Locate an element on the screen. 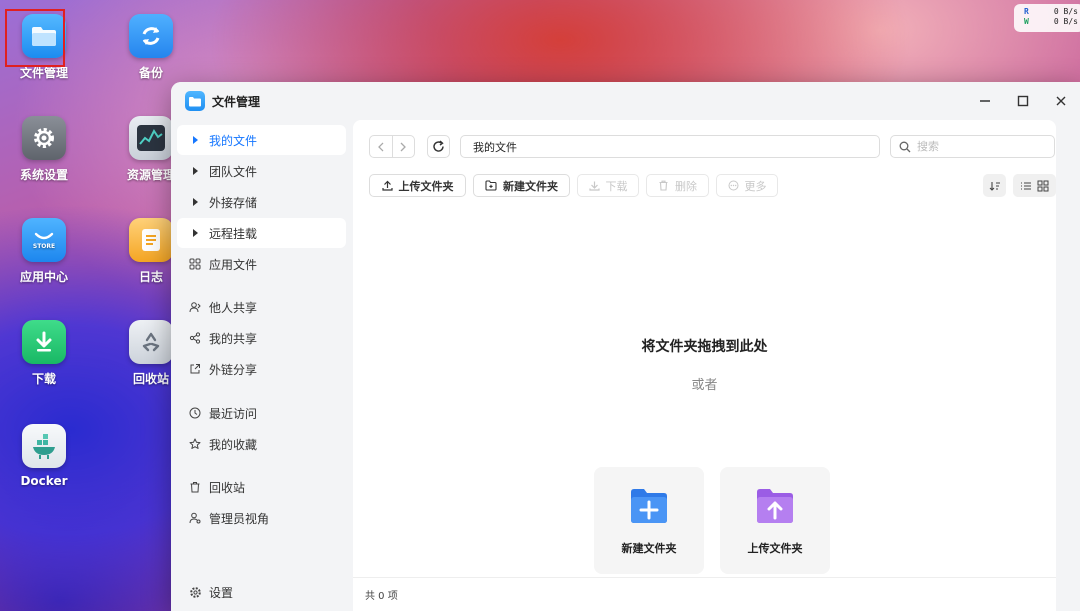 The height and width of the screenshot is (611, 1080). sidebar-settings: 设置 is located at coordinates (261, 592).